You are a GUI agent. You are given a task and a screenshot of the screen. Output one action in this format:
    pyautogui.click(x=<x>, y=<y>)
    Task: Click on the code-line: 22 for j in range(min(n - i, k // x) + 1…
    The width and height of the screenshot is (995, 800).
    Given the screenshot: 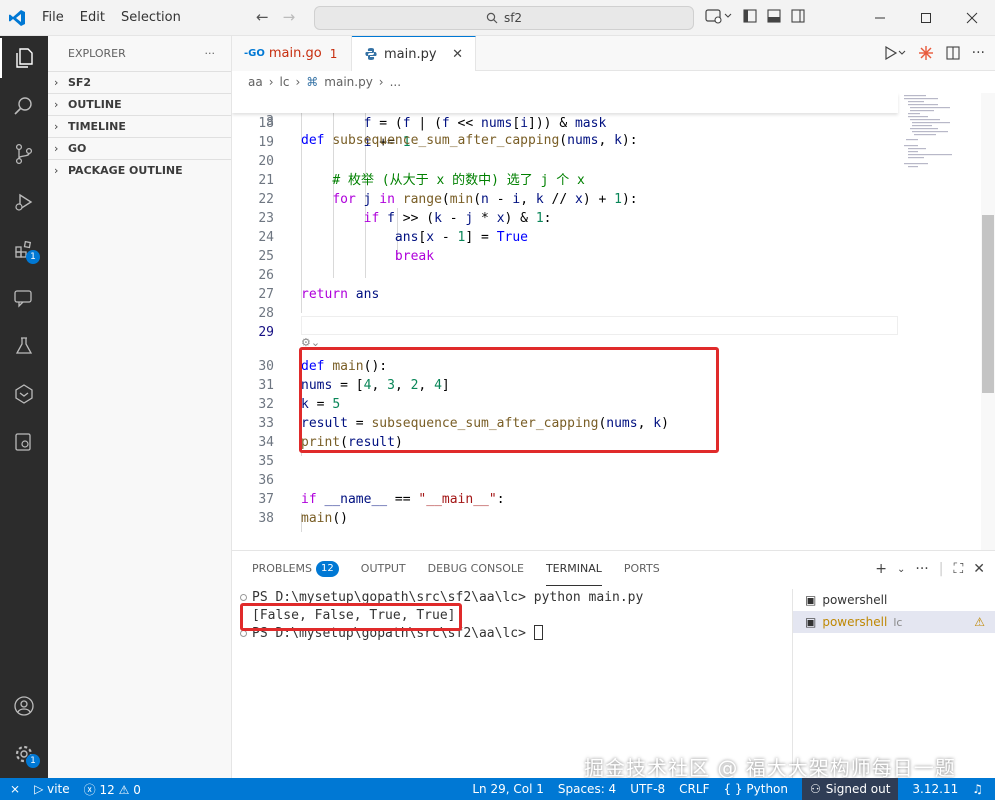 What is the action you would take?
    pyautogui.click(x=565, y=199)
    